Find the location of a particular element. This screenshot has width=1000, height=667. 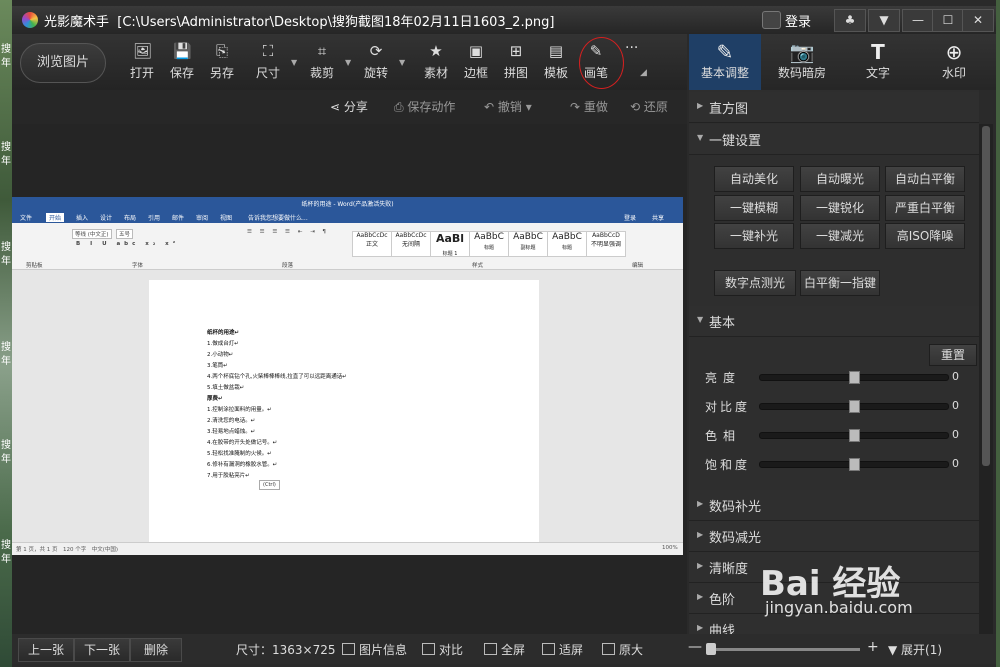

tab-label: 数码暗房 is located at coordinates (801, 73).